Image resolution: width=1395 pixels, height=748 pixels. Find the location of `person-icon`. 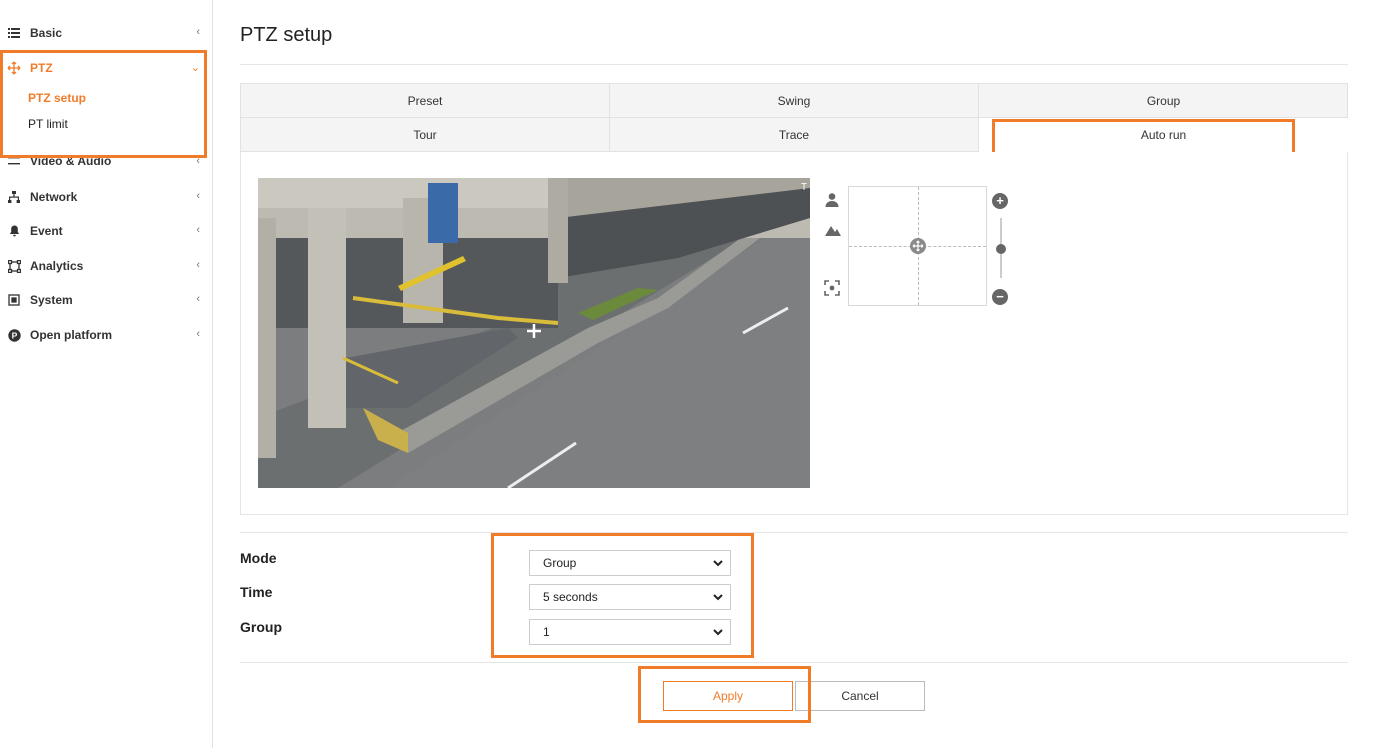

person-icon is located at coordinates (833, 201).